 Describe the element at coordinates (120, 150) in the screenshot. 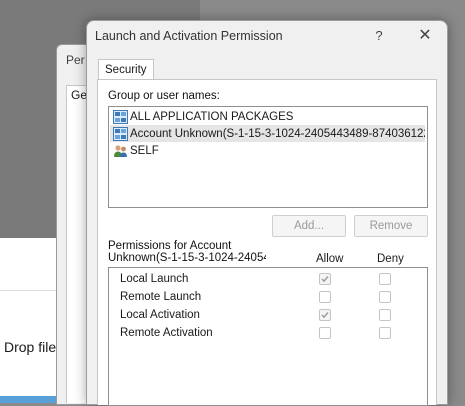

I see `users-icon` at that location.